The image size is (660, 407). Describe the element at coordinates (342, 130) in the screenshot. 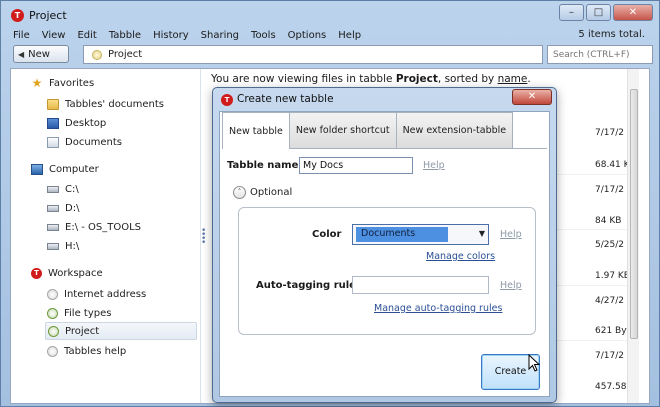

I see `tab-new-folder-shortcut: New folder shortcut` at that location.